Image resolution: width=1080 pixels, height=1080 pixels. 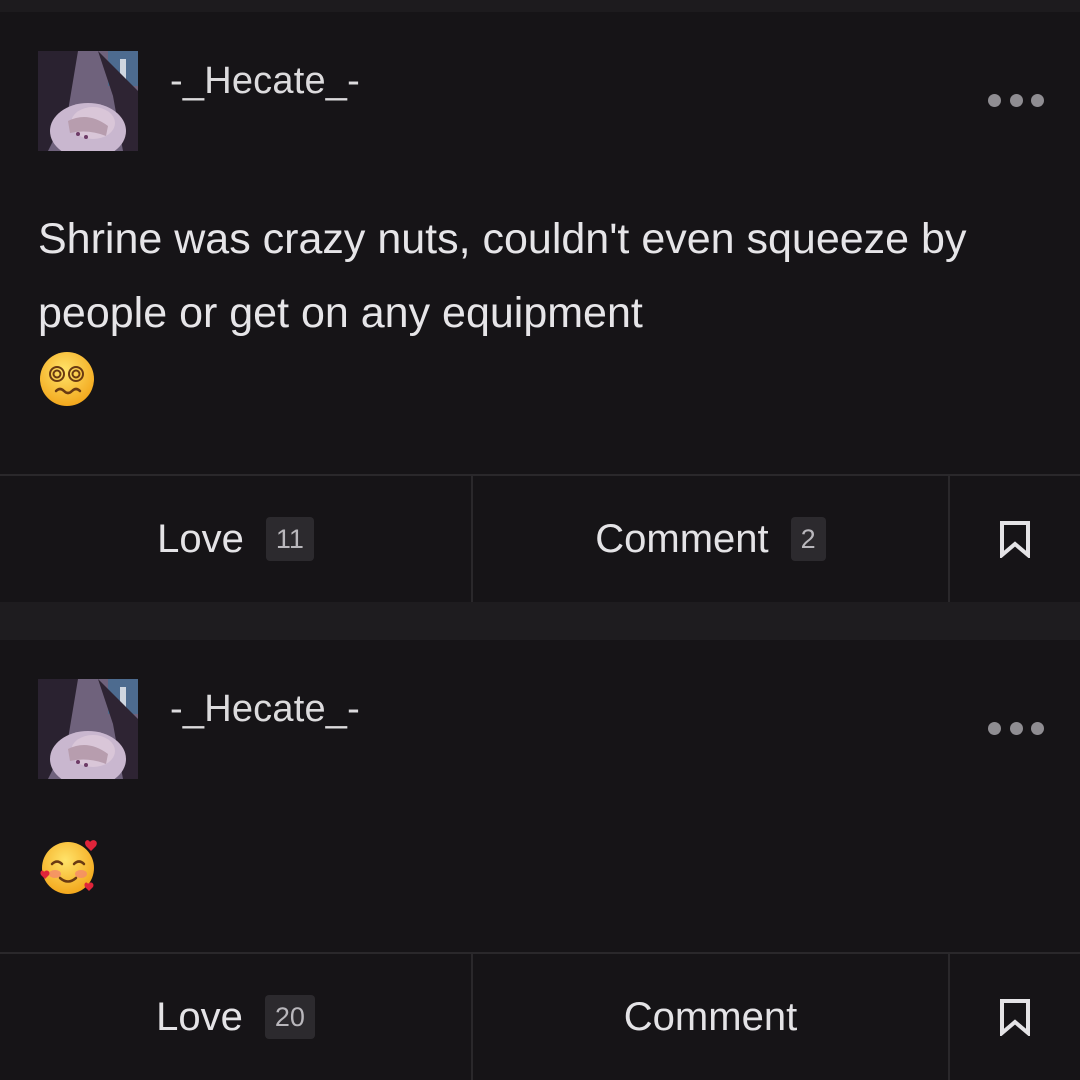 What do you see at coordinates (289, 1017) in the screenshot?
I see `love-count-badge: 20` at bounding box center [289, 1017].